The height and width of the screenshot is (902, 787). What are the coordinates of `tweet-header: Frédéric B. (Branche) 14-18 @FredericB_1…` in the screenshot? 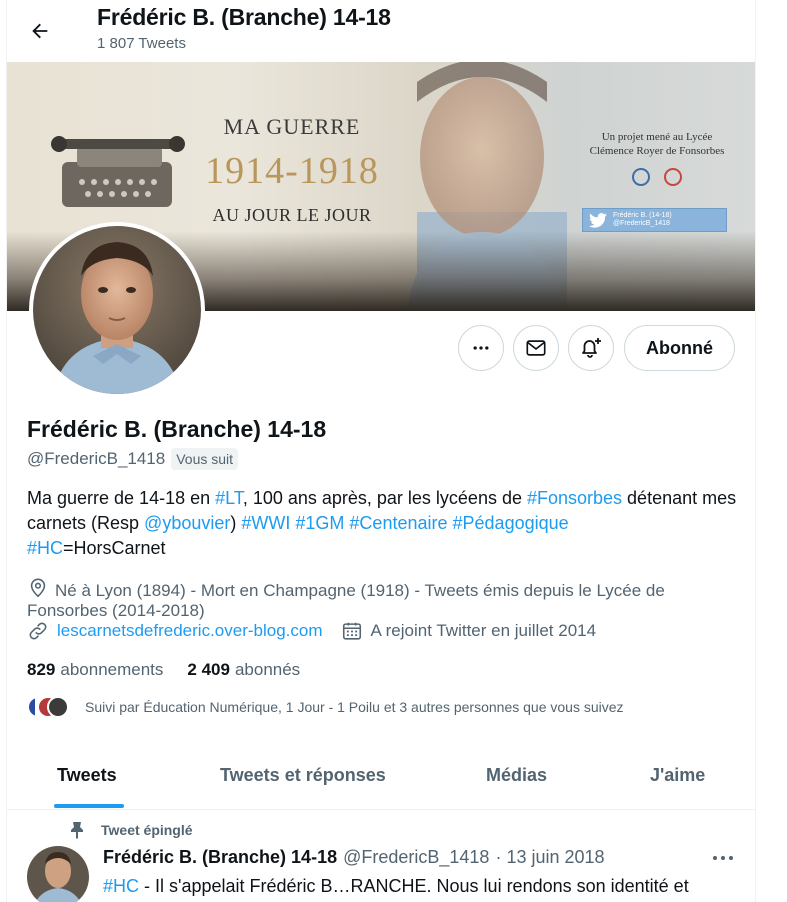 It's located at (354, 857).